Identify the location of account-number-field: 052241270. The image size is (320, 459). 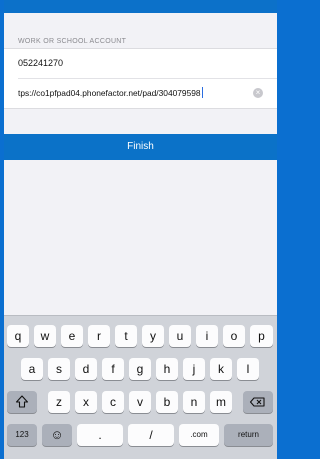
(40, 63).